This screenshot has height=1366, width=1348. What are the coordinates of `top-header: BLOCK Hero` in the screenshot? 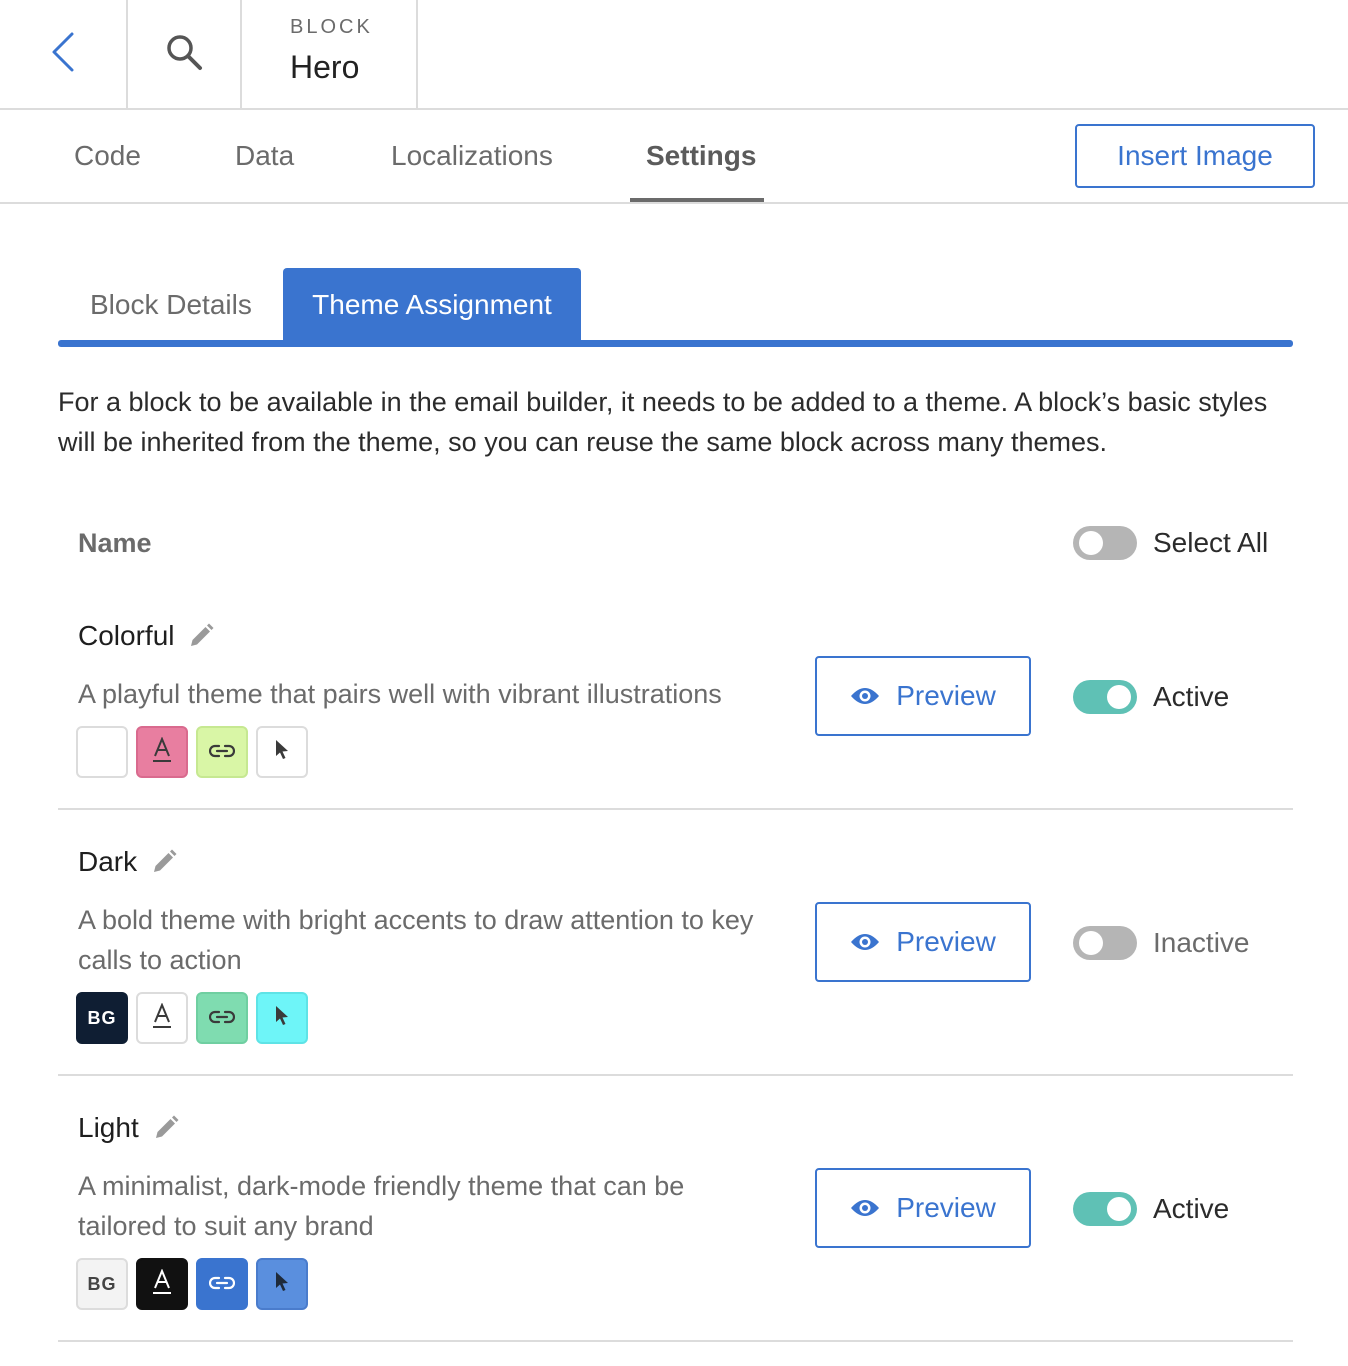 It's located at (674, 55).